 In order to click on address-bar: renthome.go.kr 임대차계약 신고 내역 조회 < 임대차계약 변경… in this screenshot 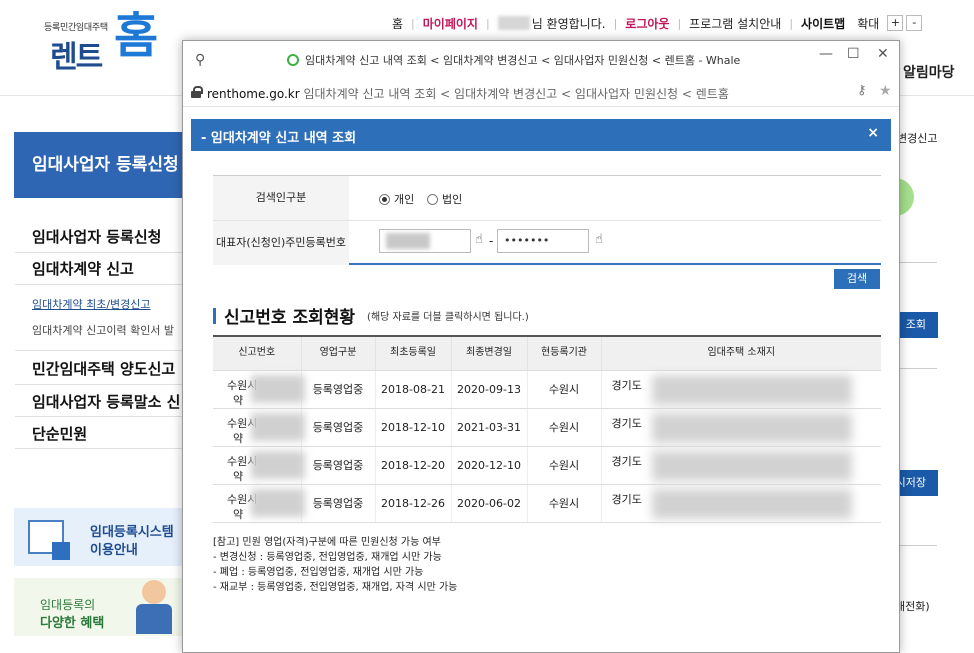, I will do `click(541, 93)`.